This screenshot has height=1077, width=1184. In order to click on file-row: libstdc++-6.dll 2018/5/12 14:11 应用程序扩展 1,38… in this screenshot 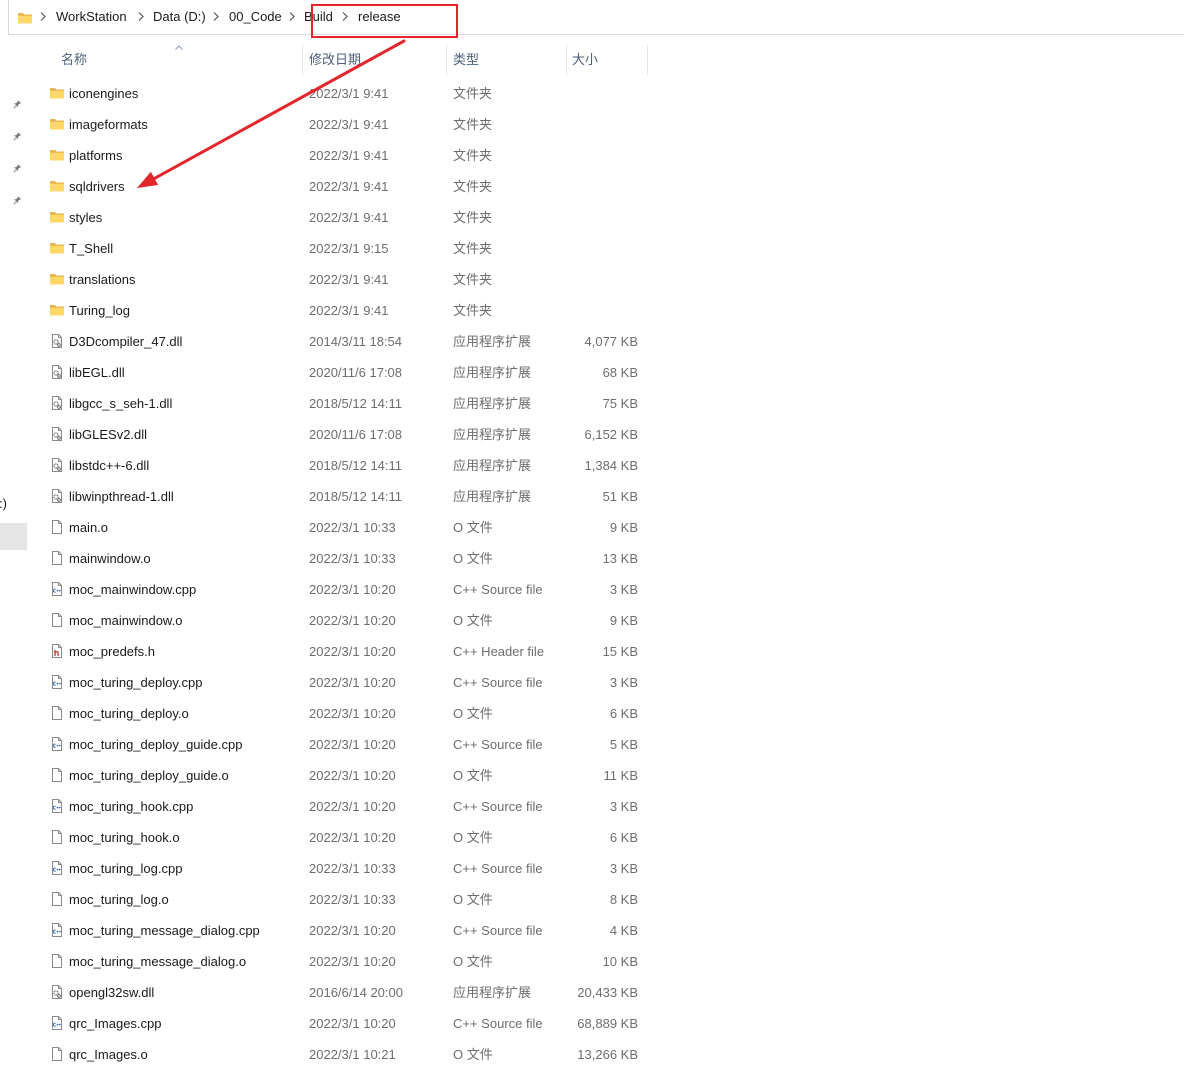, I will do `click(346, 465)`.